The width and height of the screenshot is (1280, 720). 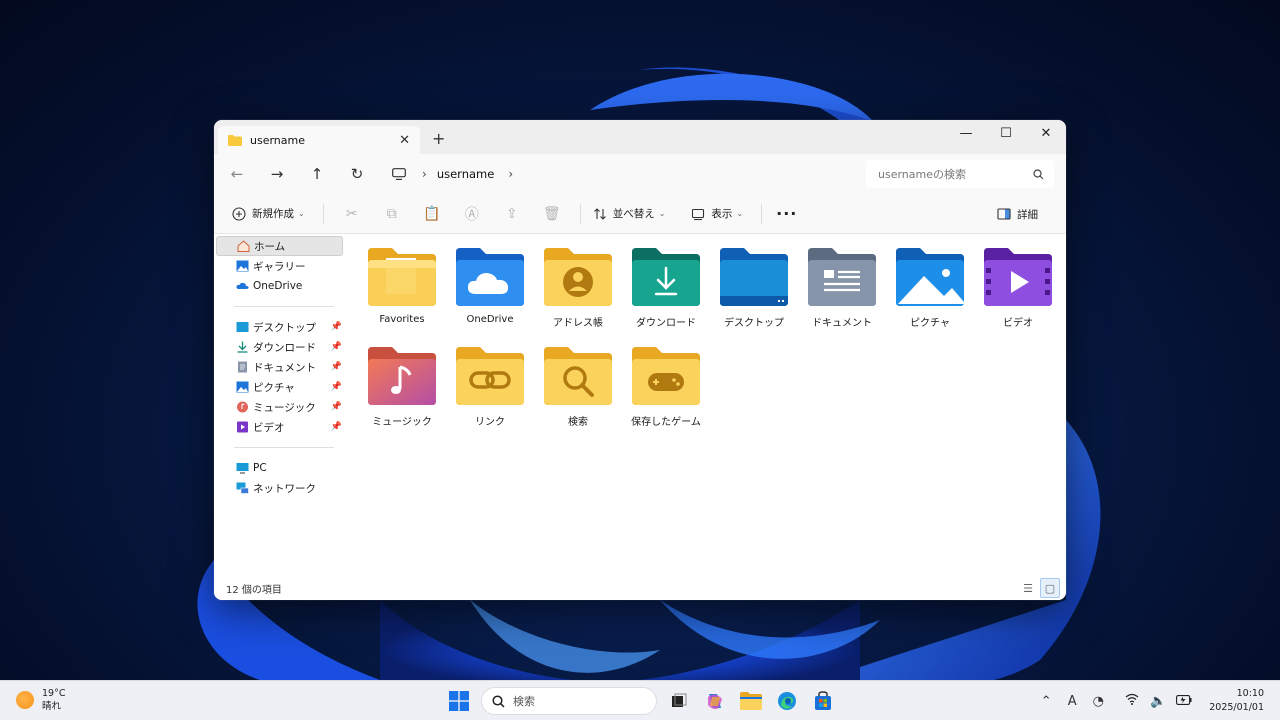 What do you see at coordinates (1028, 588) in the screenshot?
I see `details-view-icon: ☰` at bounding box center [1028, 588].